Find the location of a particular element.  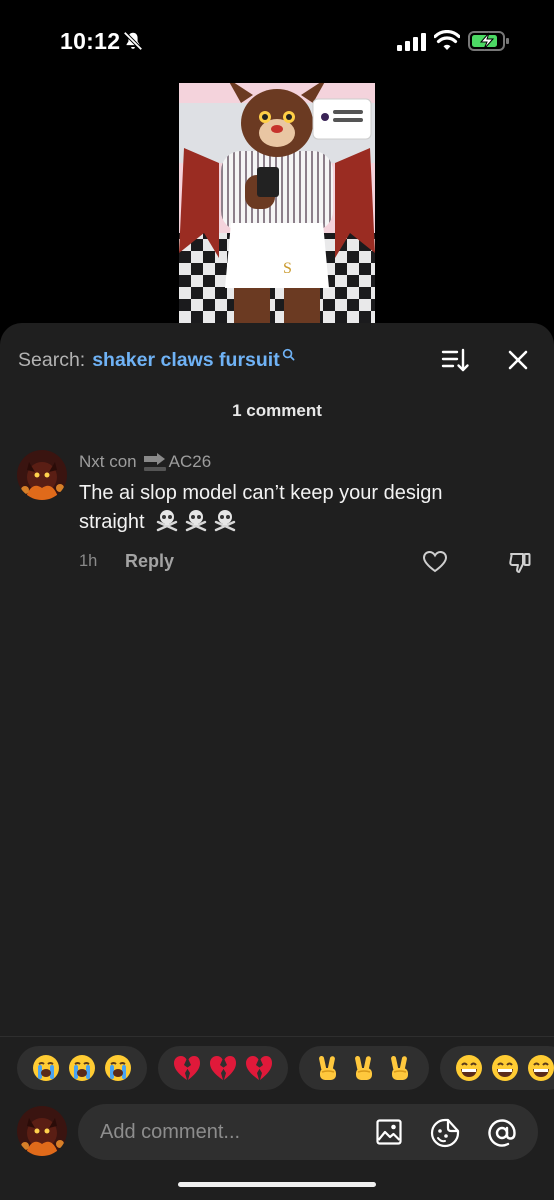

quick-emoji-grin is located at coordinates (497, 1068).